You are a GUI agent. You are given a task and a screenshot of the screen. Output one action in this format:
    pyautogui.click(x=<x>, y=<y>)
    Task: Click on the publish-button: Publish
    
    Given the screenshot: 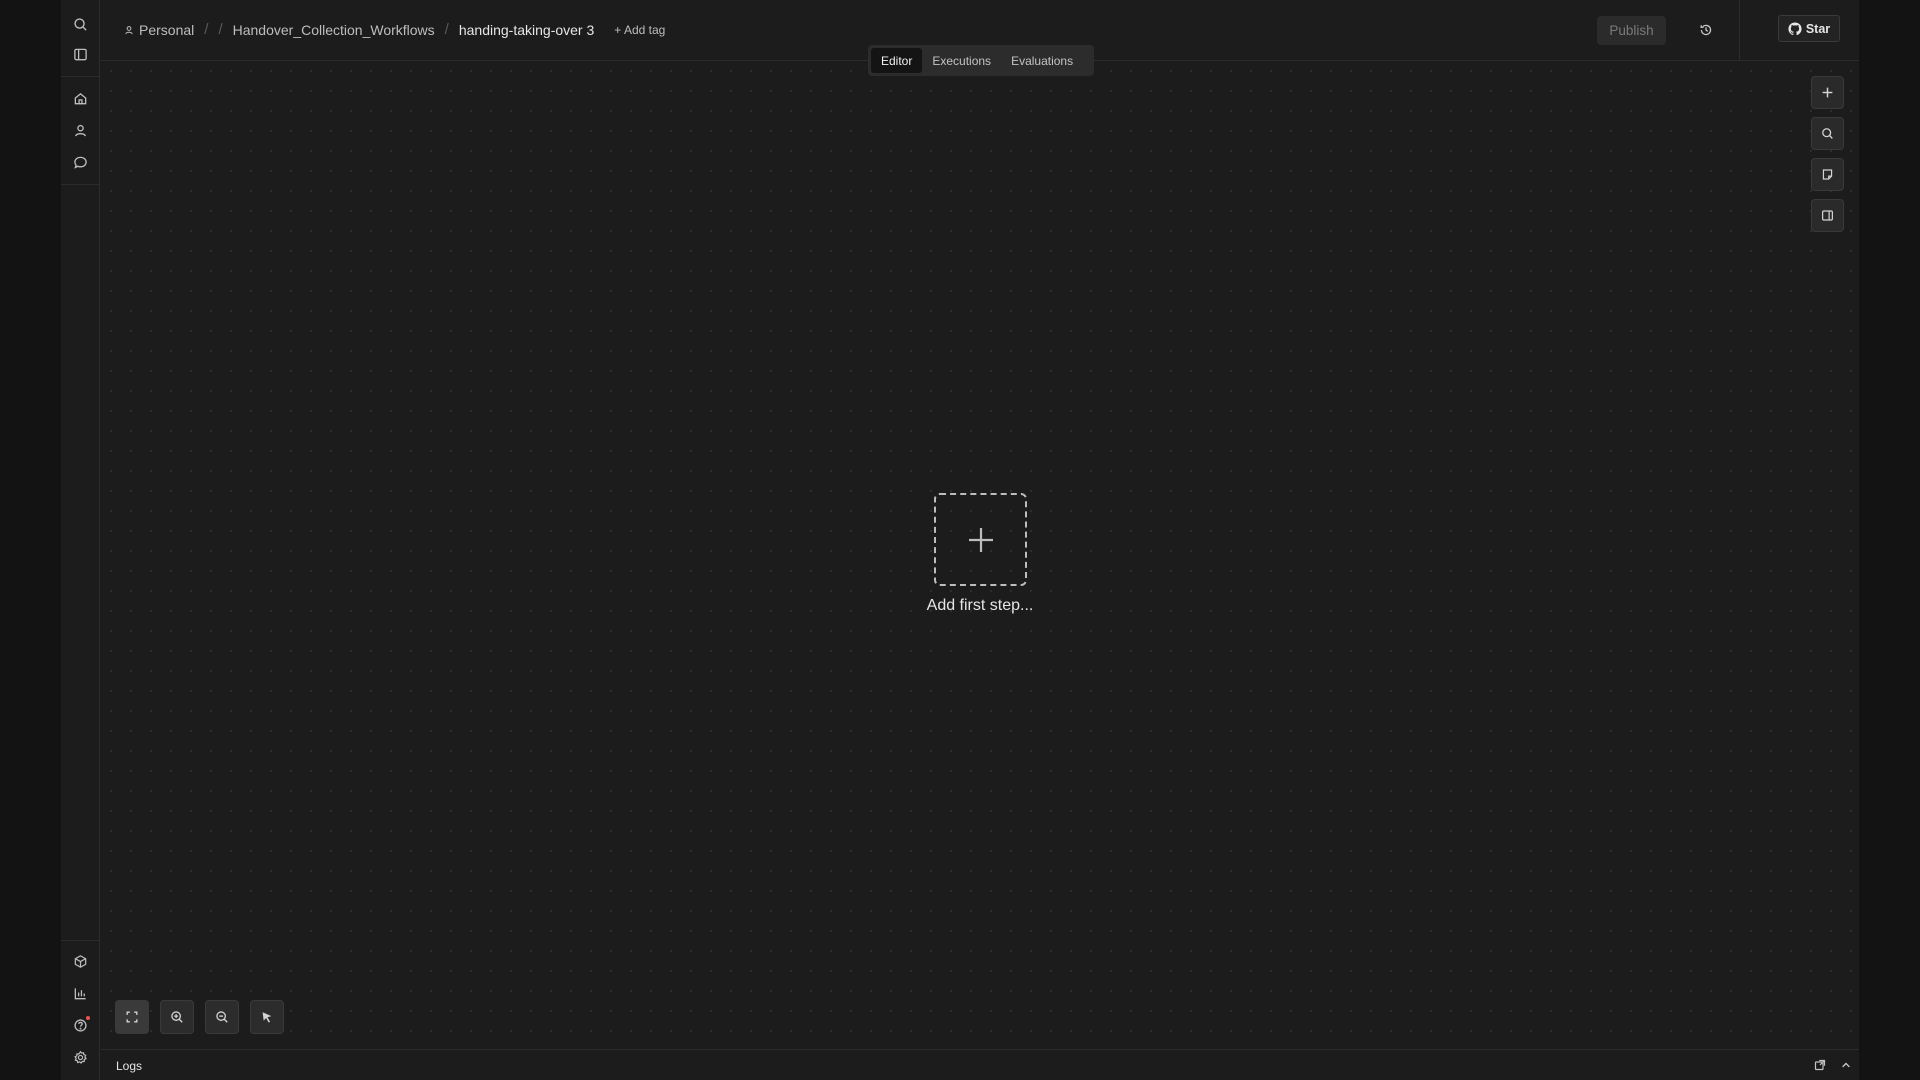 What is the action you would take?
    pyautogui.click(x=1631, y=30)
    